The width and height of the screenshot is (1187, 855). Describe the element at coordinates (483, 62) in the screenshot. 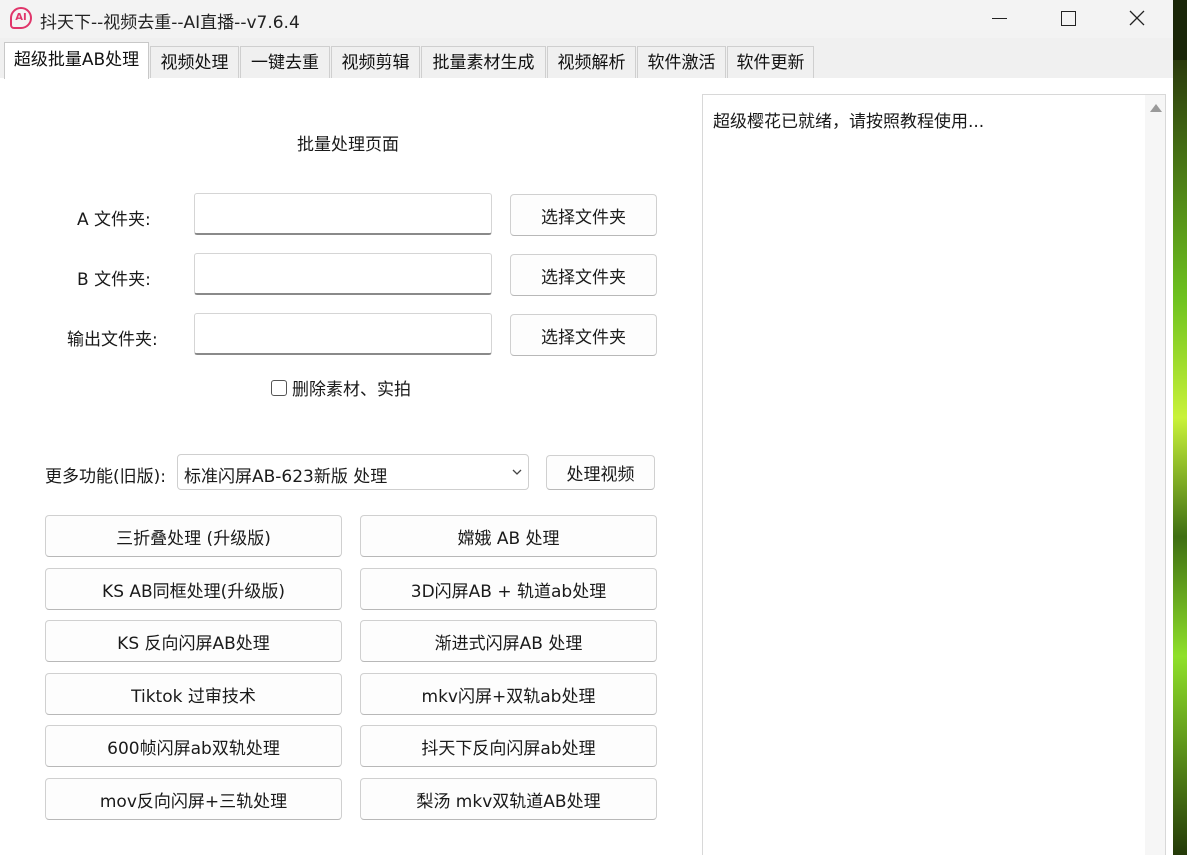

I see `tab-batch-material: 批量素材生成` at that location.